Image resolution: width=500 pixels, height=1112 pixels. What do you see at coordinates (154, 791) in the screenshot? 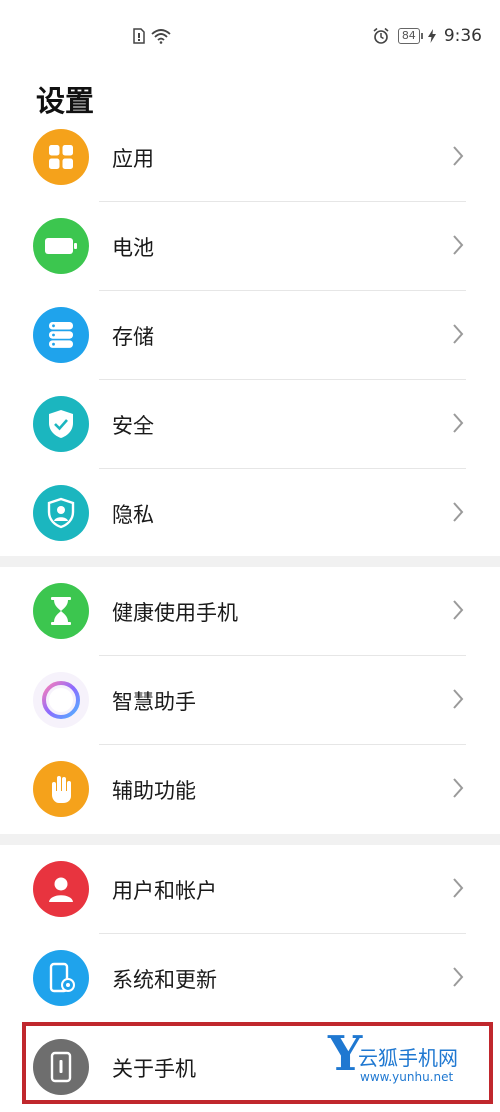
I see `settings-item-label: 辅助功能` at bounding box center [154, 791].